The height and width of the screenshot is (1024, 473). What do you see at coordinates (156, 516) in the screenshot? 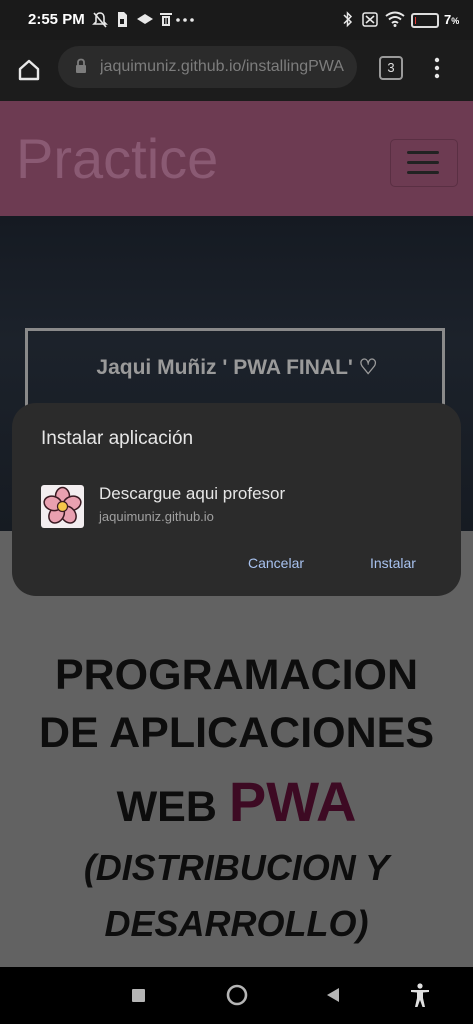
I see `app-domain: jaquimuniz.github.io` at bounding box center [156, 516].